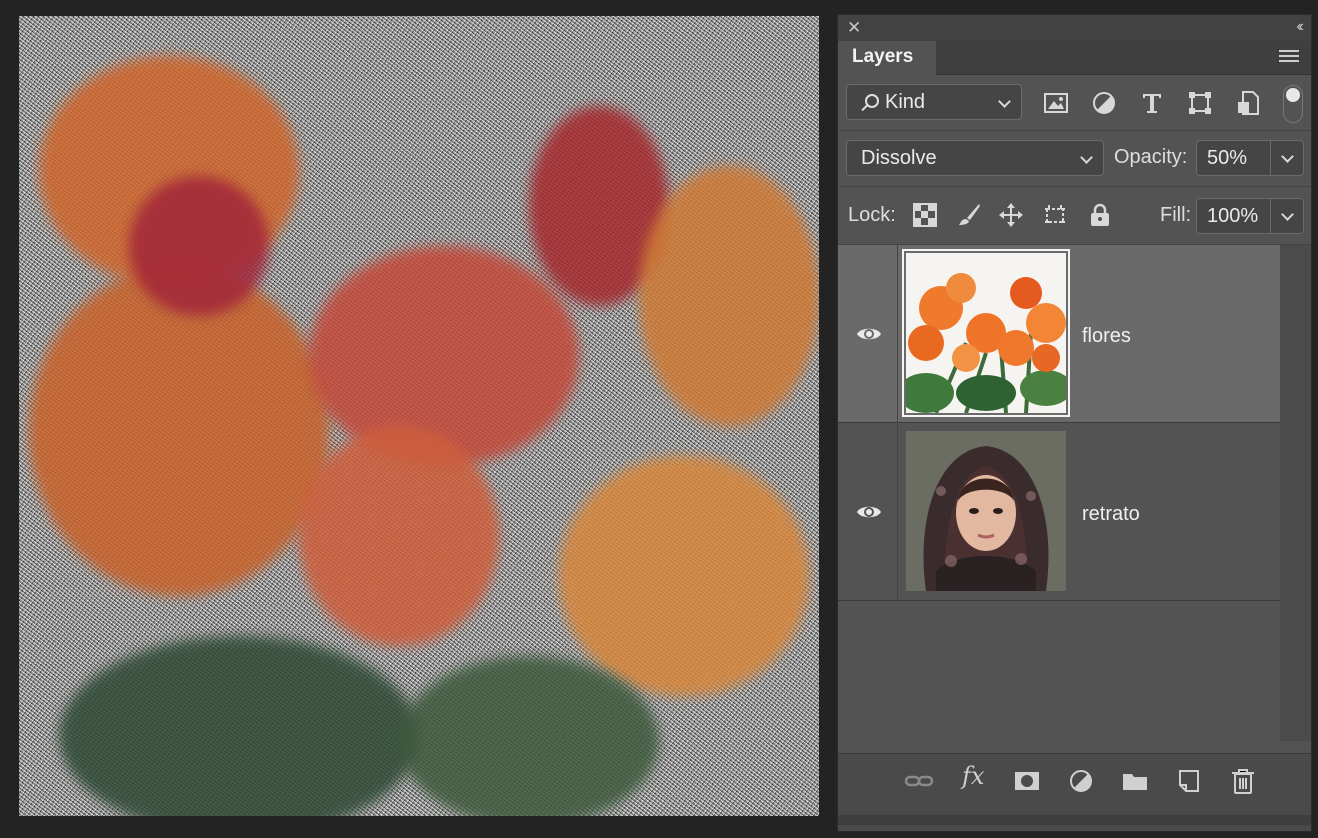  I want to click on filter-row: Kind, so click(1074, 103).